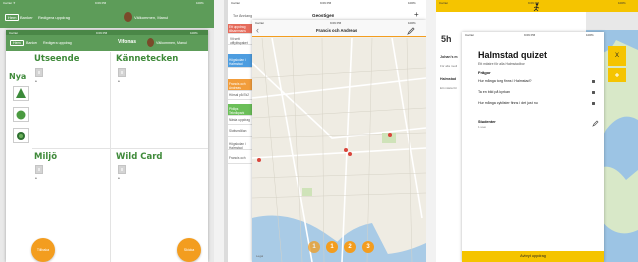 This screenshot has width=638, height=262. Describe the element at coordinates (449, 57) in the screenshot. I see `back-item: Johan's m` at that location.